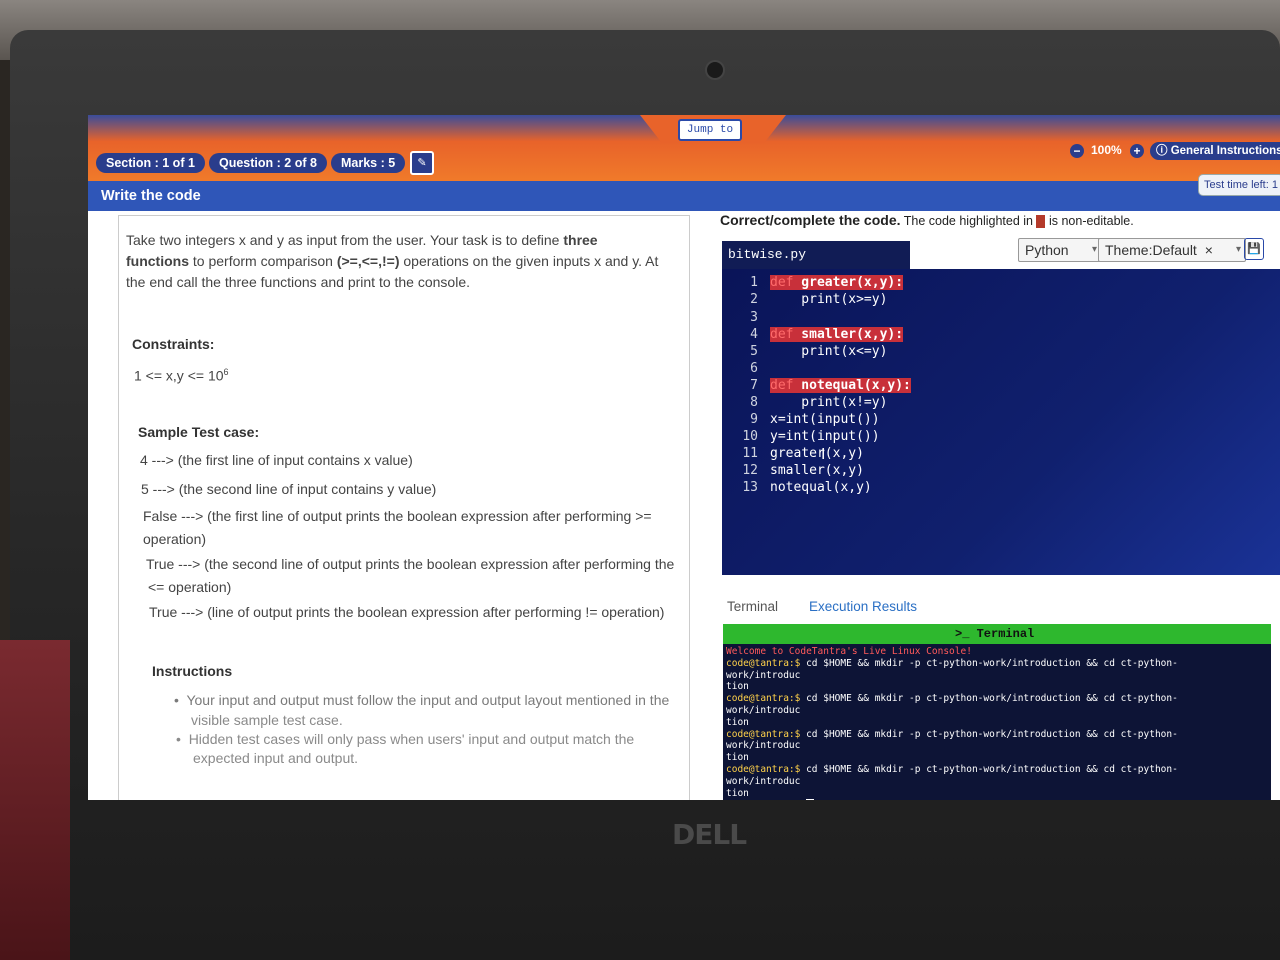 Image resolution: width=1280 pixels, height=960 pixels. What do you see at coordinates (580, 240) in the screenshot?
I see `intro-bold-three: three` at bounding box center [580, 240].